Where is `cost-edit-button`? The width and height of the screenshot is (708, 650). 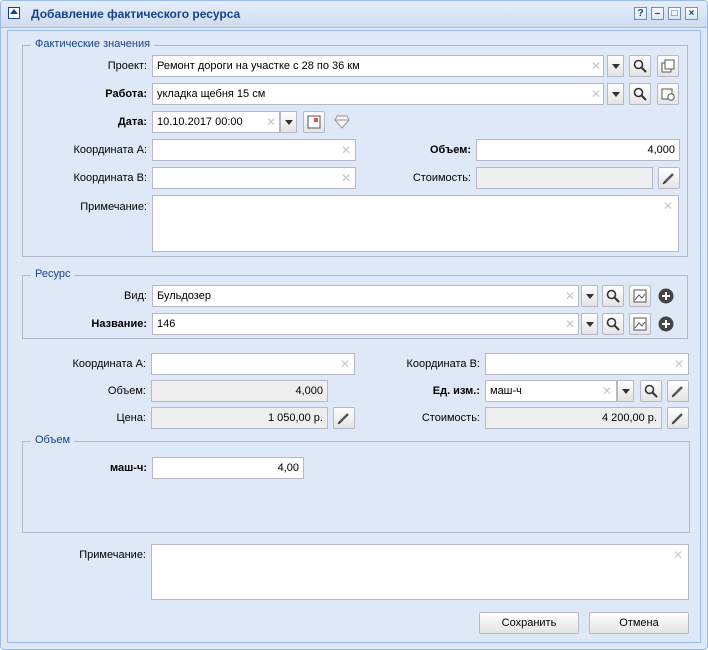
cost-edit-button is located at coordinates (669, 178).